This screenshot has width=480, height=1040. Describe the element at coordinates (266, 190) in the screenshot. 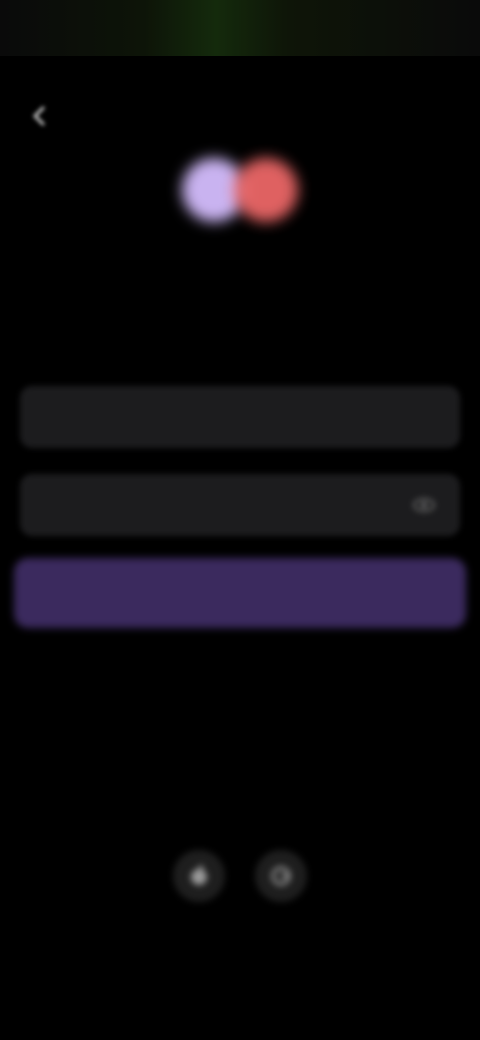

I see `logo-dot-right` at that location.